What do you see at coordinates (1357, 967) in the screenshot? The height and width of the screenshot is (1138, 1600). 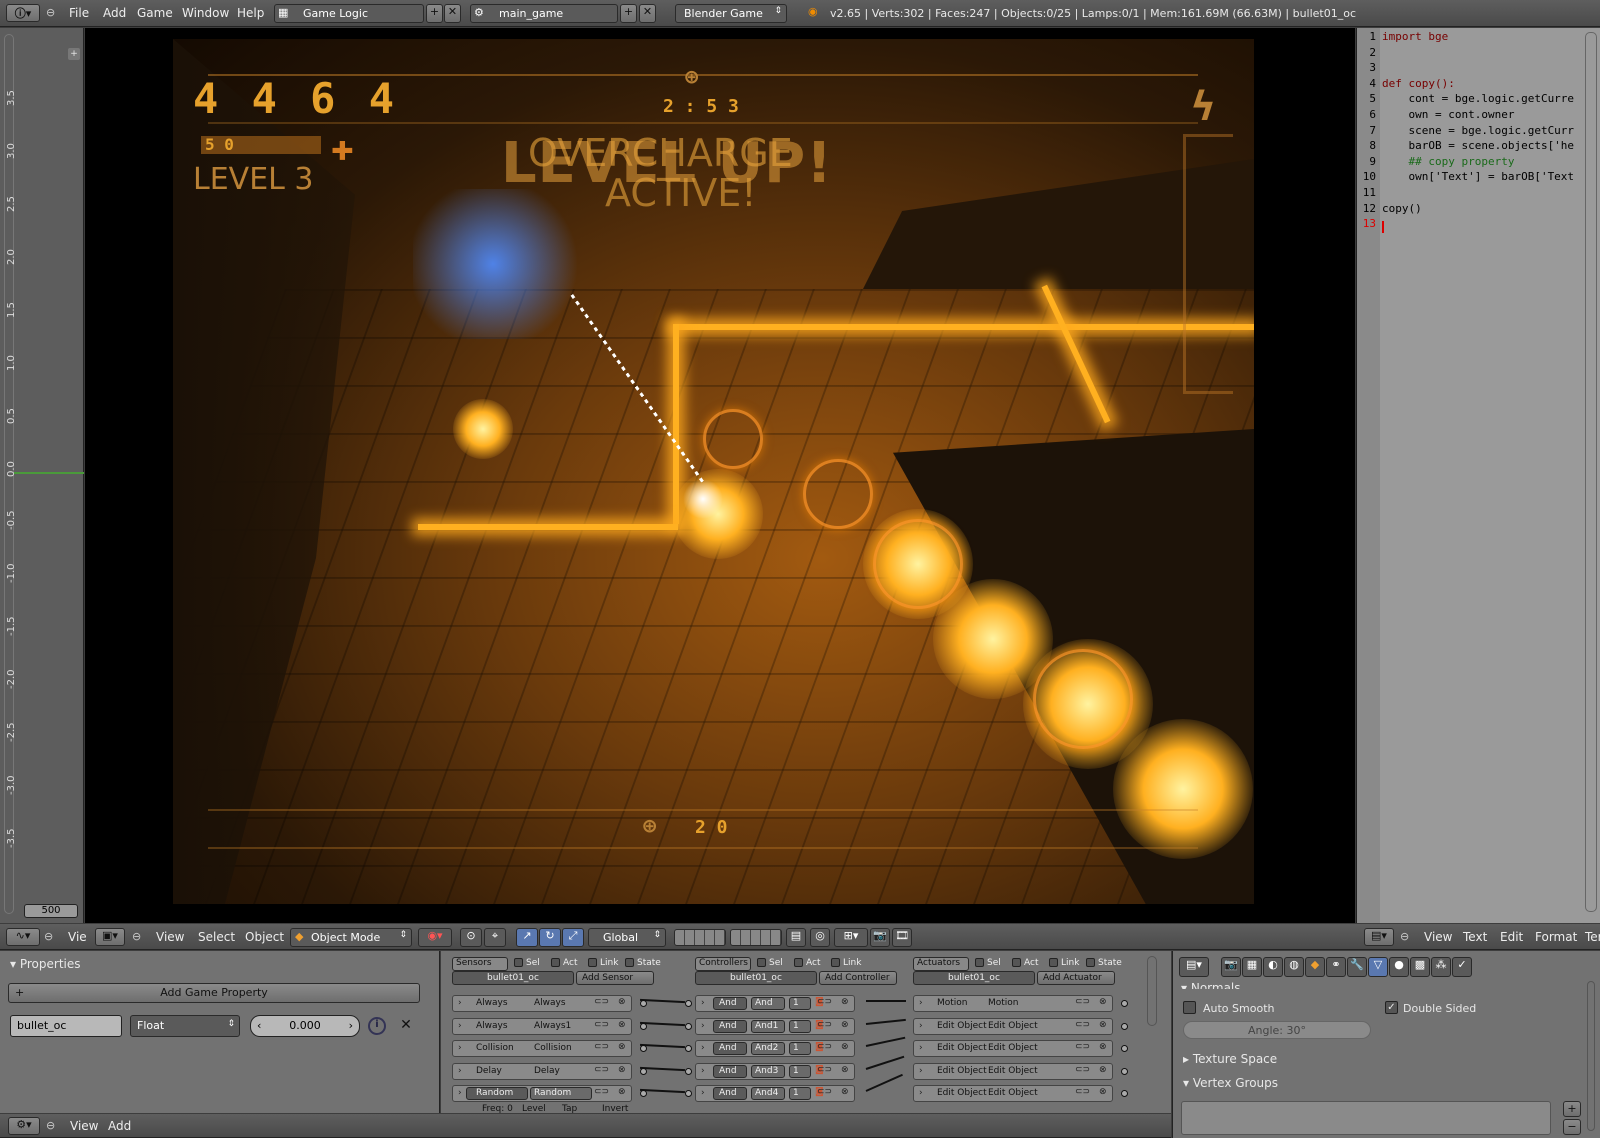 I see `tab-modifiers-icon: 🔧` at bounding box center [1357, 967].